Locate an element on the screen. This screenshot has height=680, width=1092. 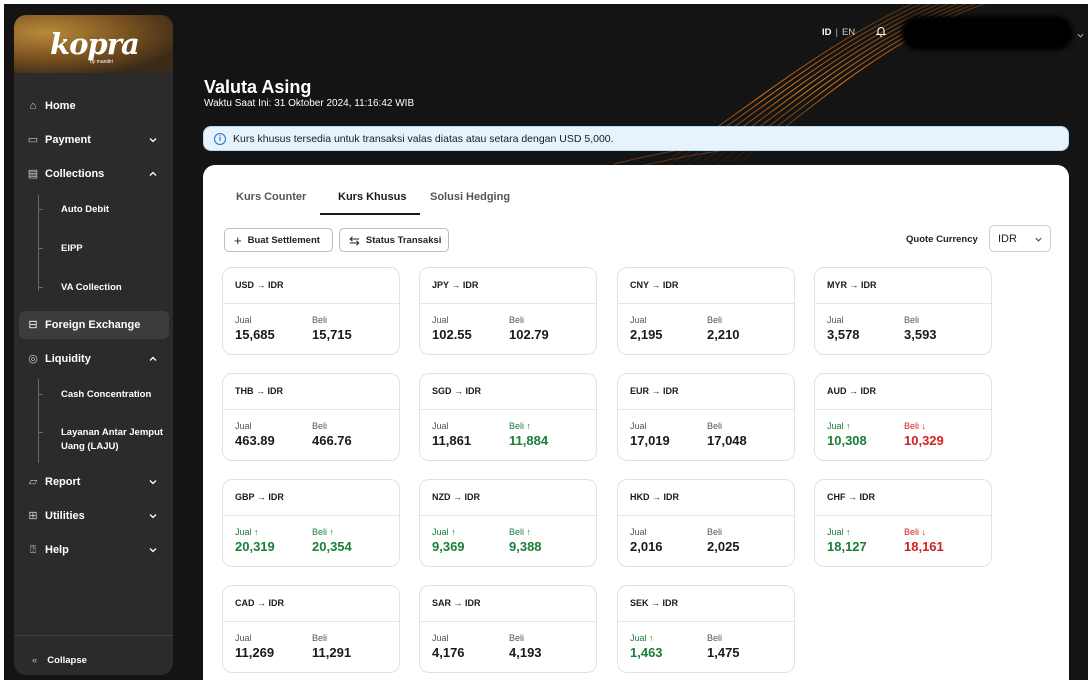
sidebar-item-payment: ▭ Payment is located at coordinates (93, 140).